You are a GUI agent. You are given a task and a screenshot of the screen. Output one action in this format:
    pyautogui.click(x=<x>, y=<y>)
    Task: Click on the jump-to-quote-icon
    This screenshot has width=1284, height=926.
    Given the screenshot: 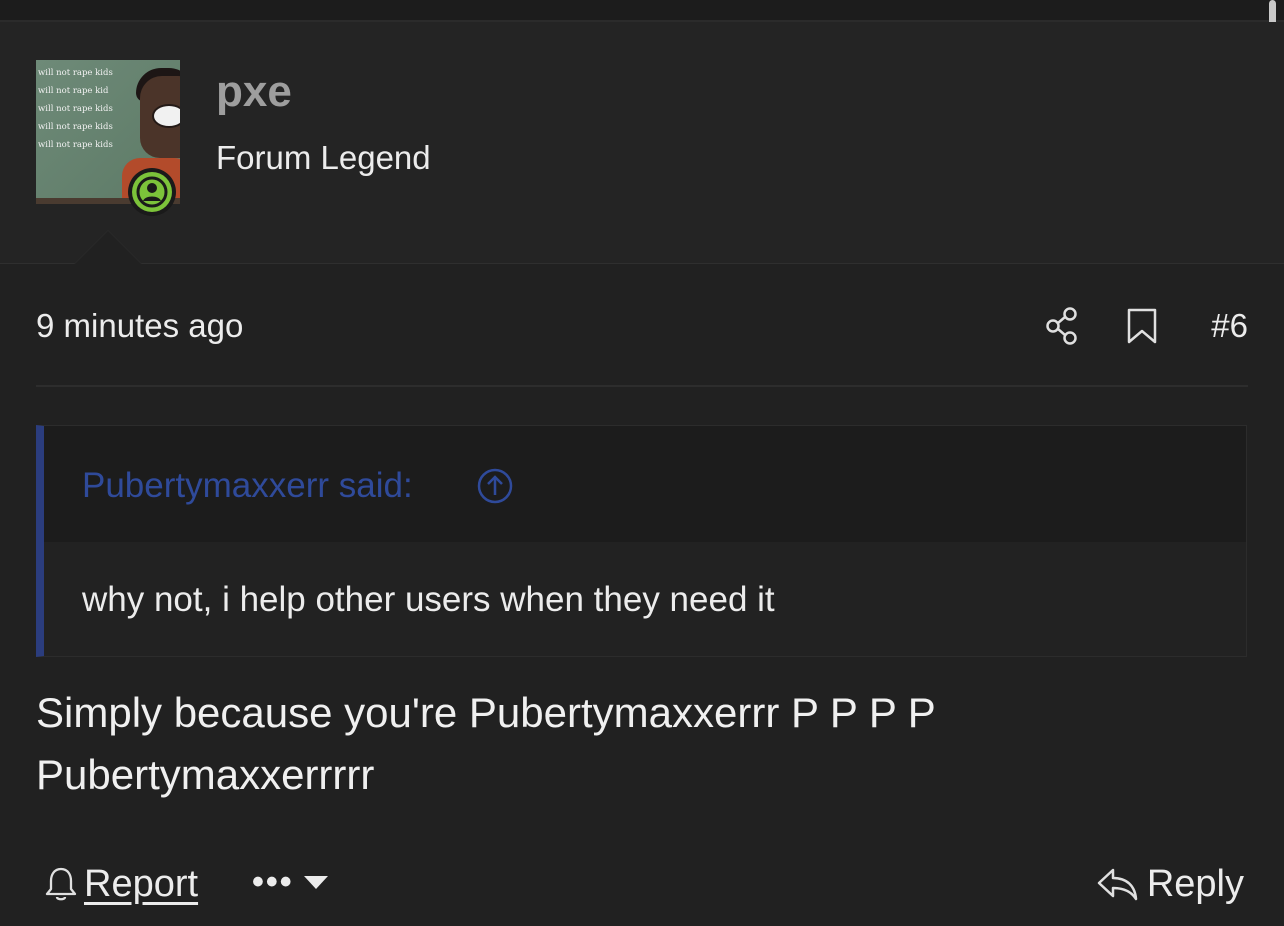 What is the action you would take?
    pyautogui.click(x=495, y=486)
    